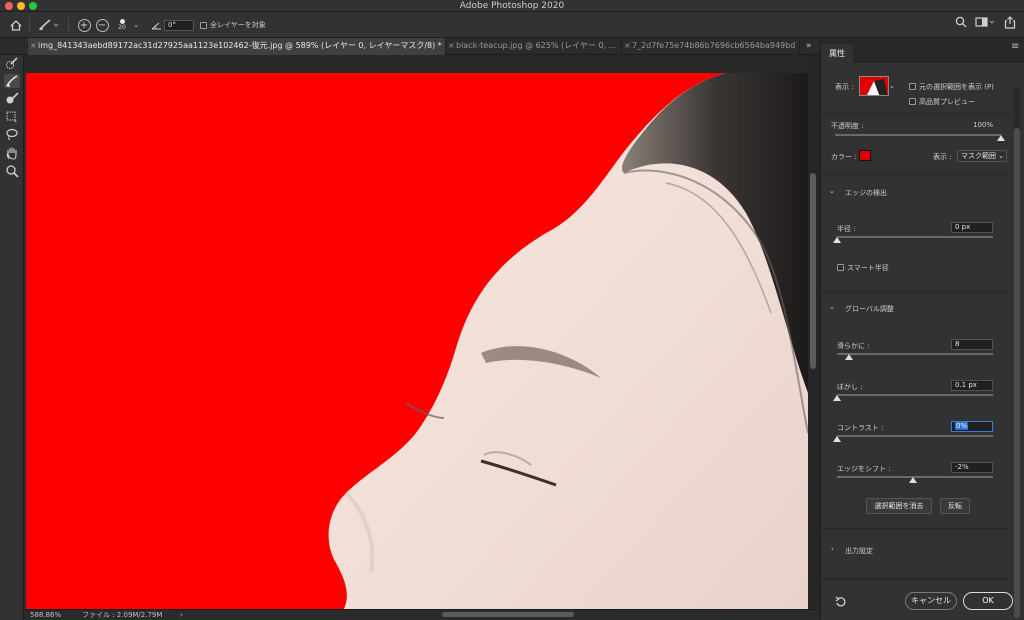  I want to click on canvas-vertical-scrollbar, so click(814, 331).